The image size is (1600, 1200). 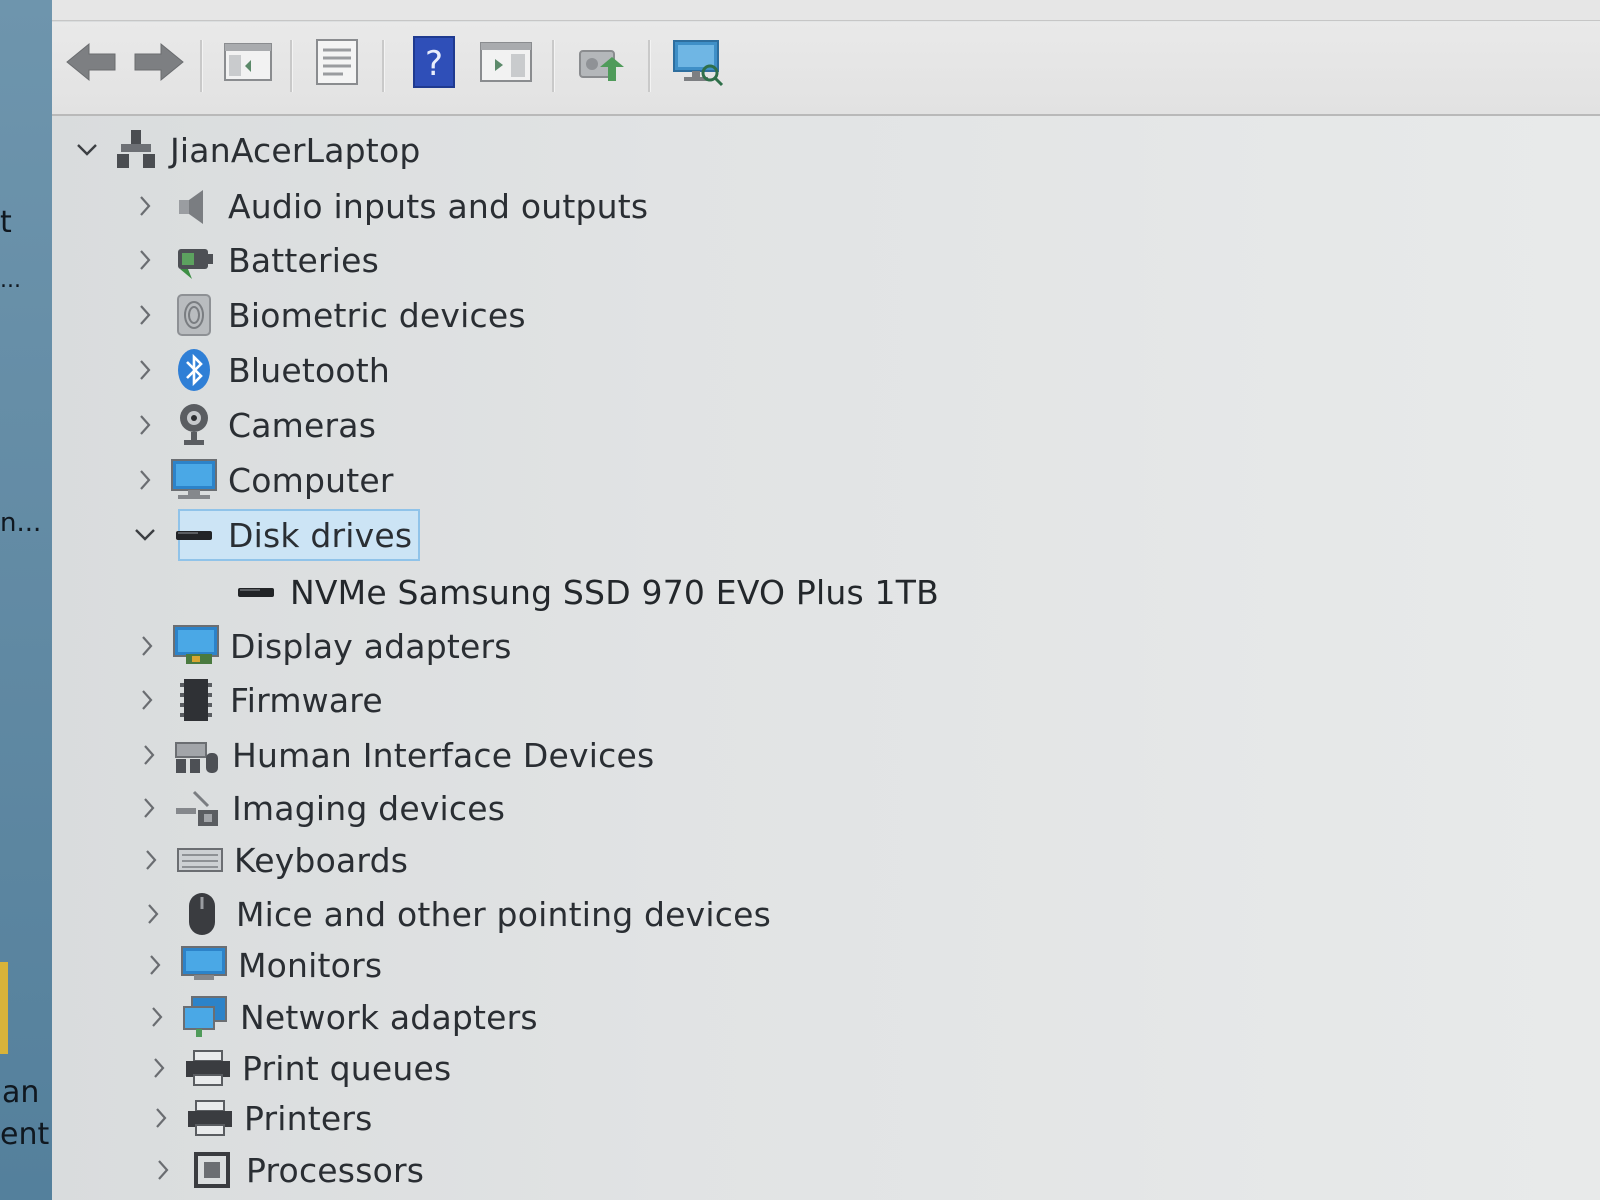 I want to click on show-action-pane-button, so click(x=506, y=62).